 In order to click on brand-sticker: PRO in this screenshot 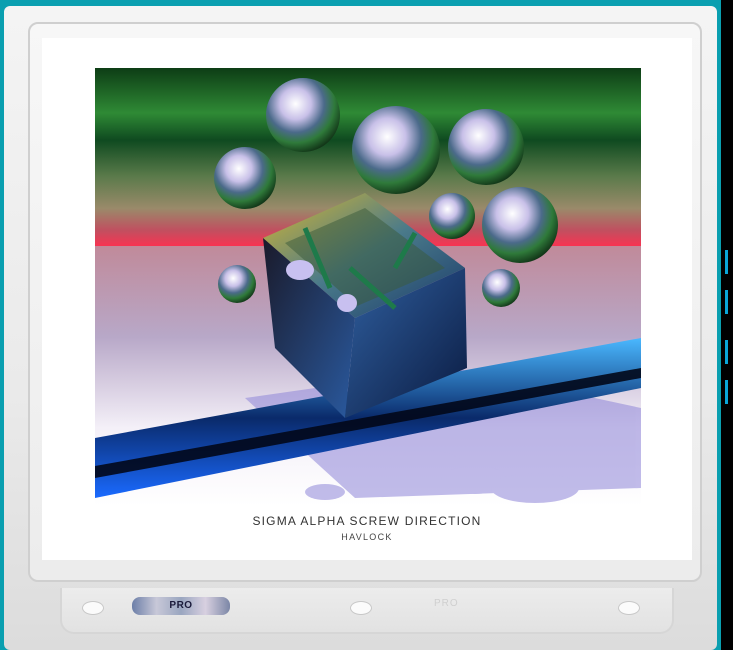, I will do `click(181, 606)`.